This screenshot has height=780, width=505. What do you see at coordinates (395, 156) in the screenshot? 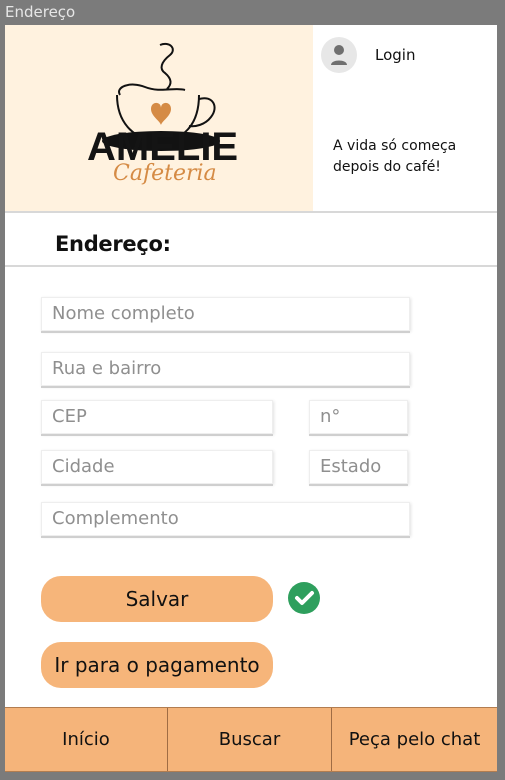
I see `tagline: A vida só começa depois do café!` at bounding box center [395, 156].